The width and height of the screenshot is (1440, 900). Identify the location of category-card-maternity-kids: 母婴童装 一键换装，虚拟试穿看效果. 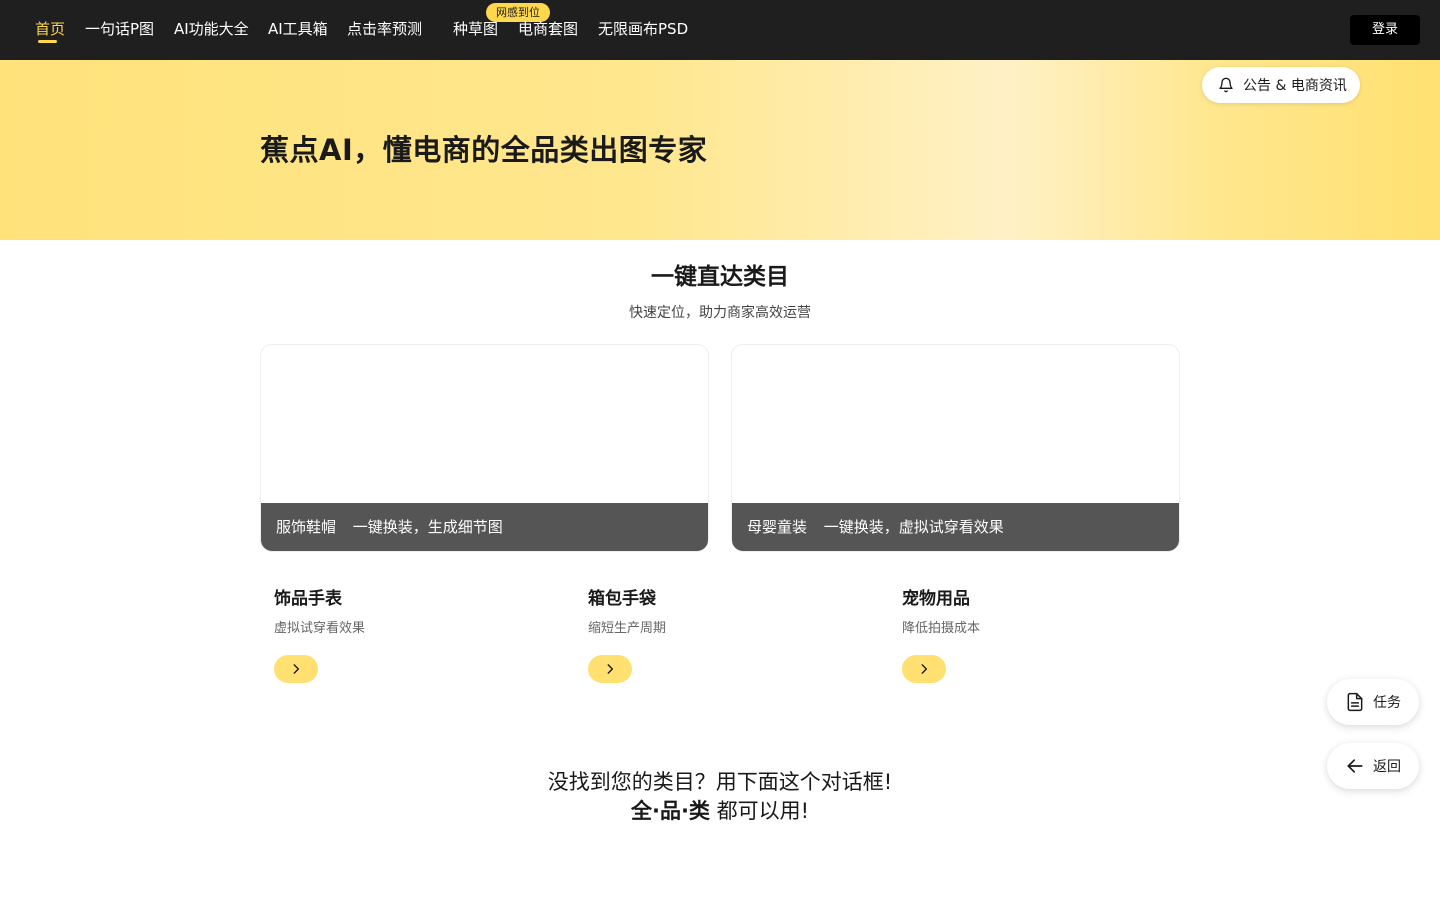
(955, 448).